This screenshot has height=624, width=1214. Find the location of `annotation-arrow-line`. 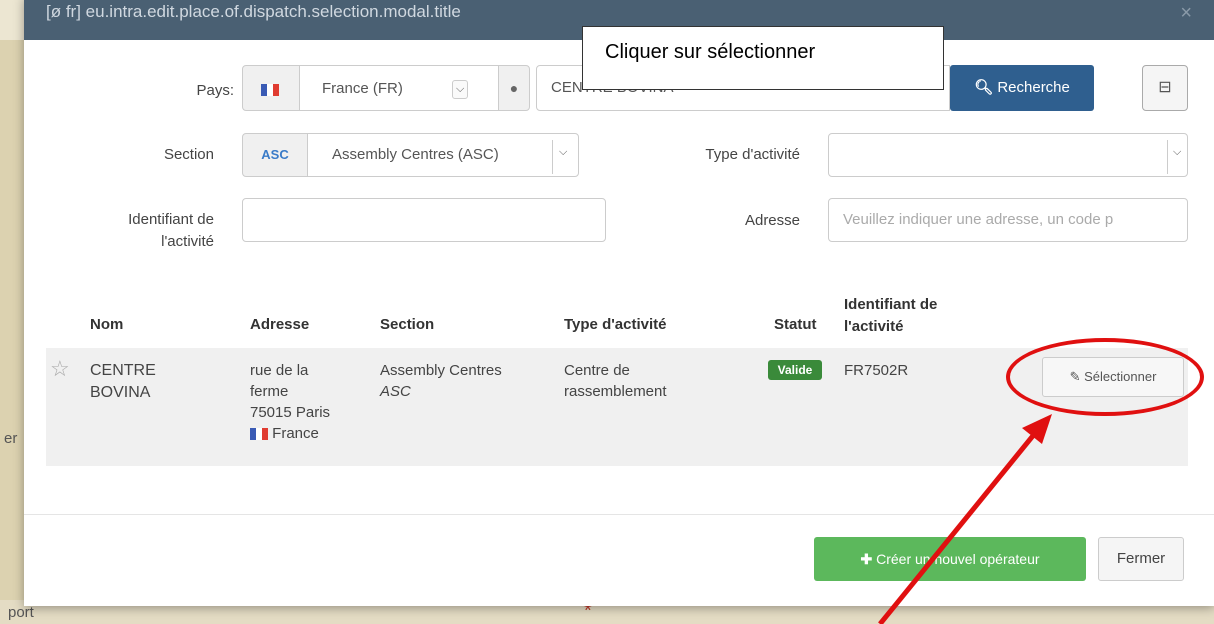

annotation-arrow-line is located at coordinates (958, 527).